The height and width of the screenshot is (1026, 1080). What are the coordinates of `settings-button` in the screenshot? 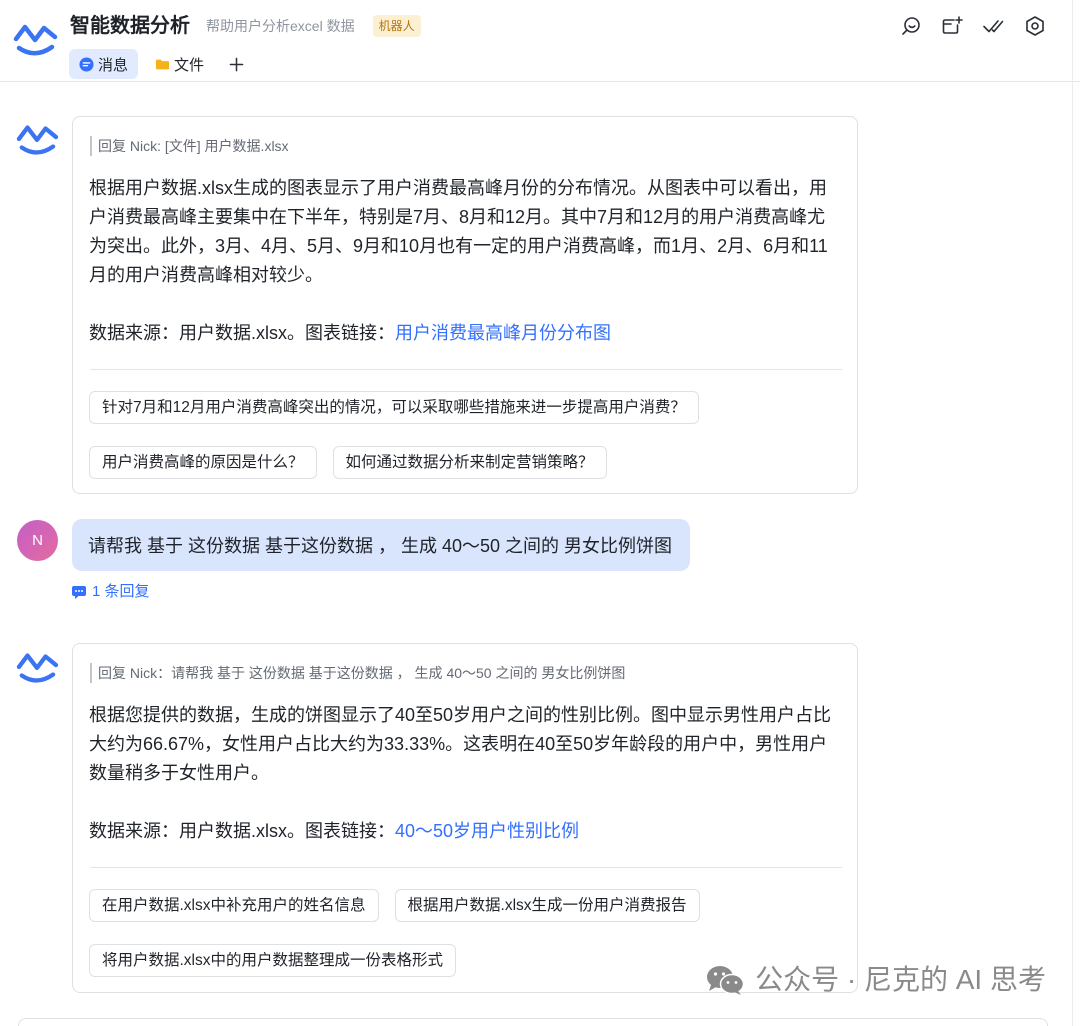 It's located at (1035, 26).